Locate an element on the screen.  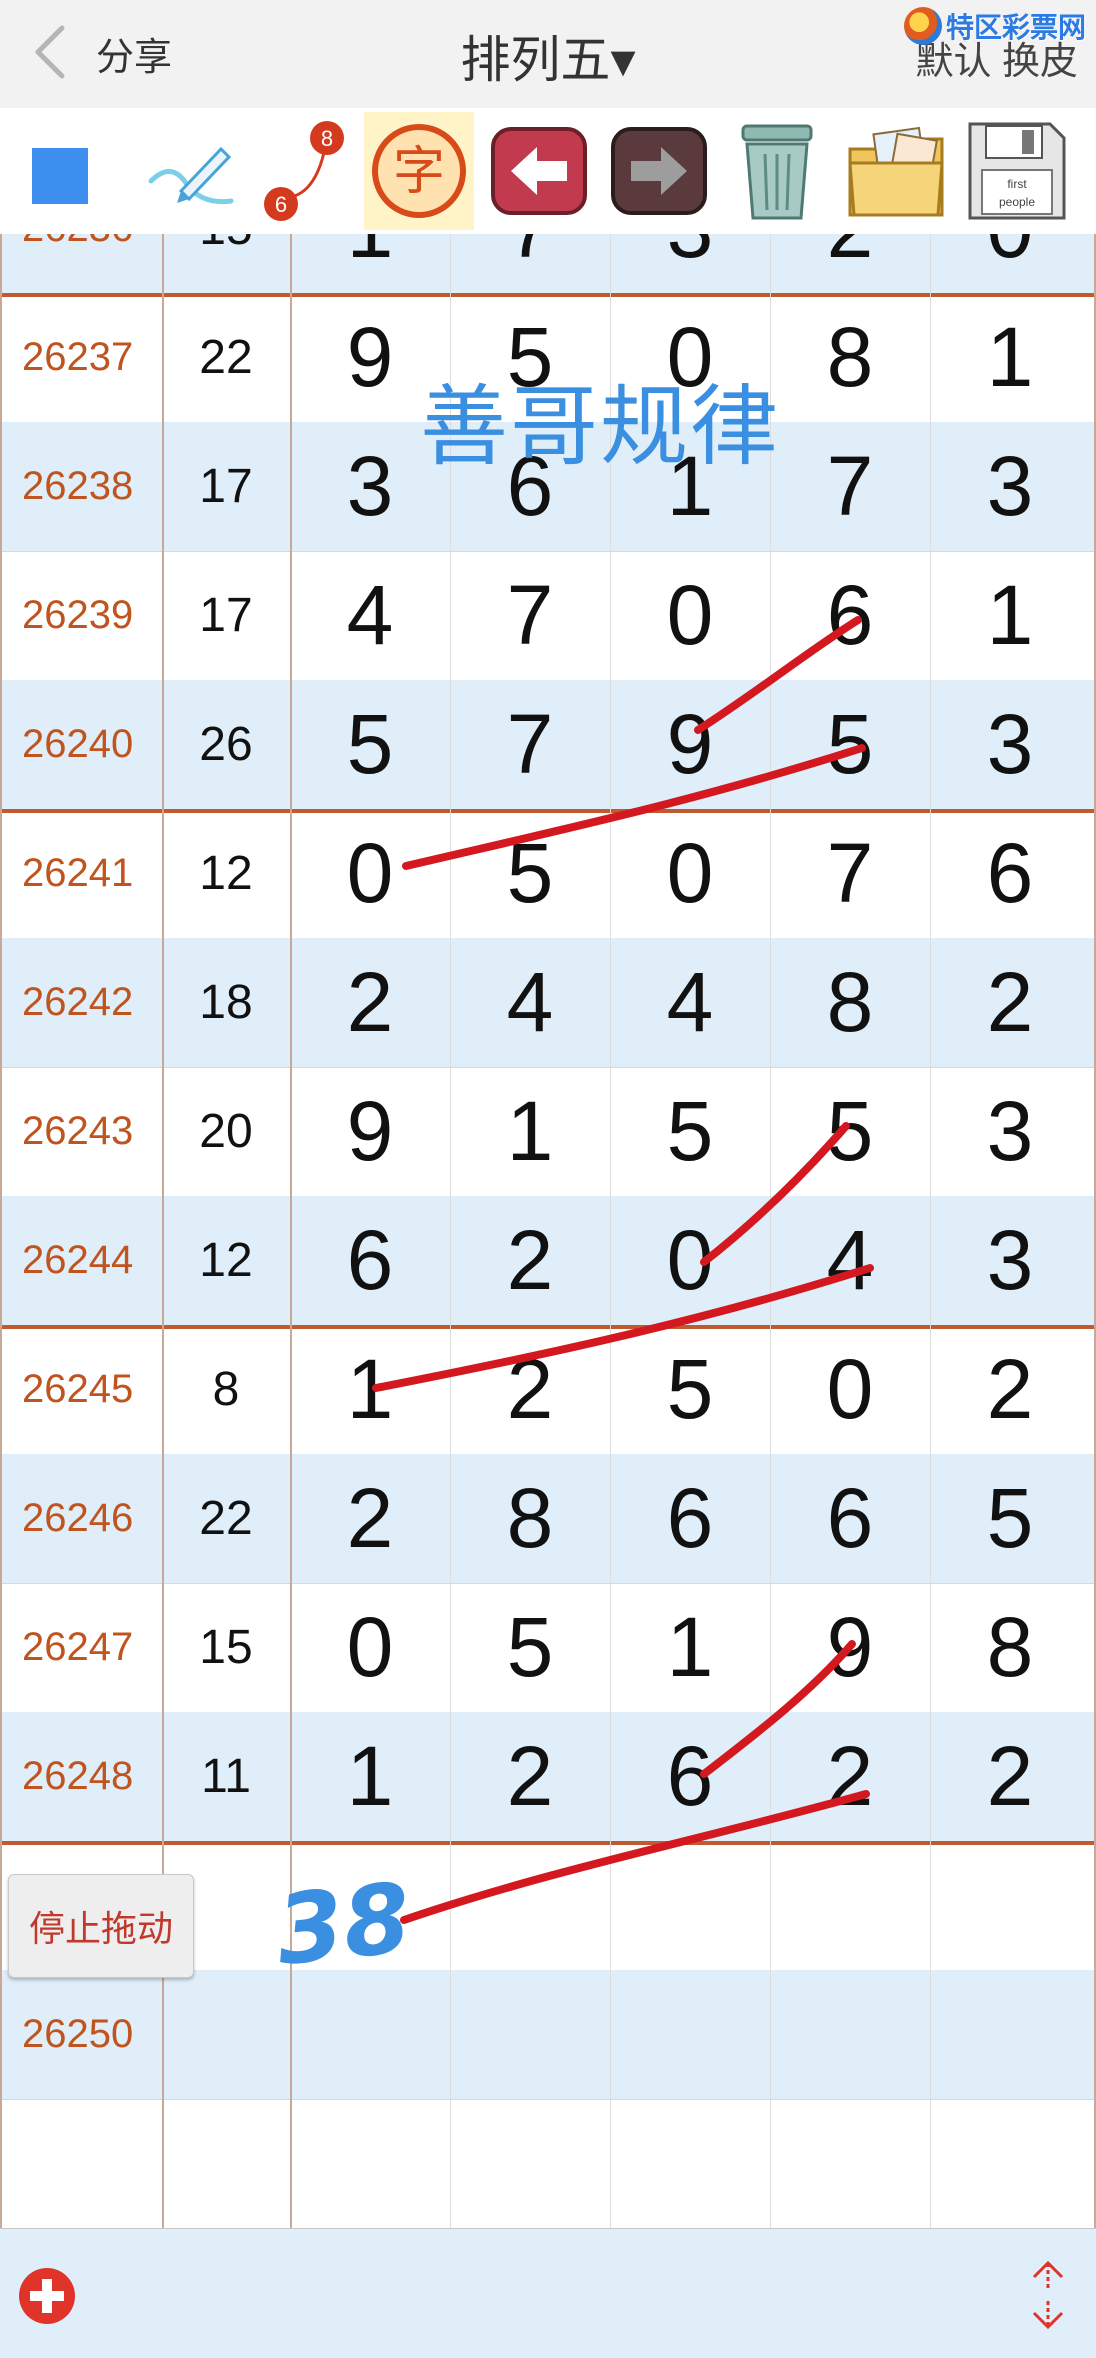
undo-button is located at coordinates (539, 171).